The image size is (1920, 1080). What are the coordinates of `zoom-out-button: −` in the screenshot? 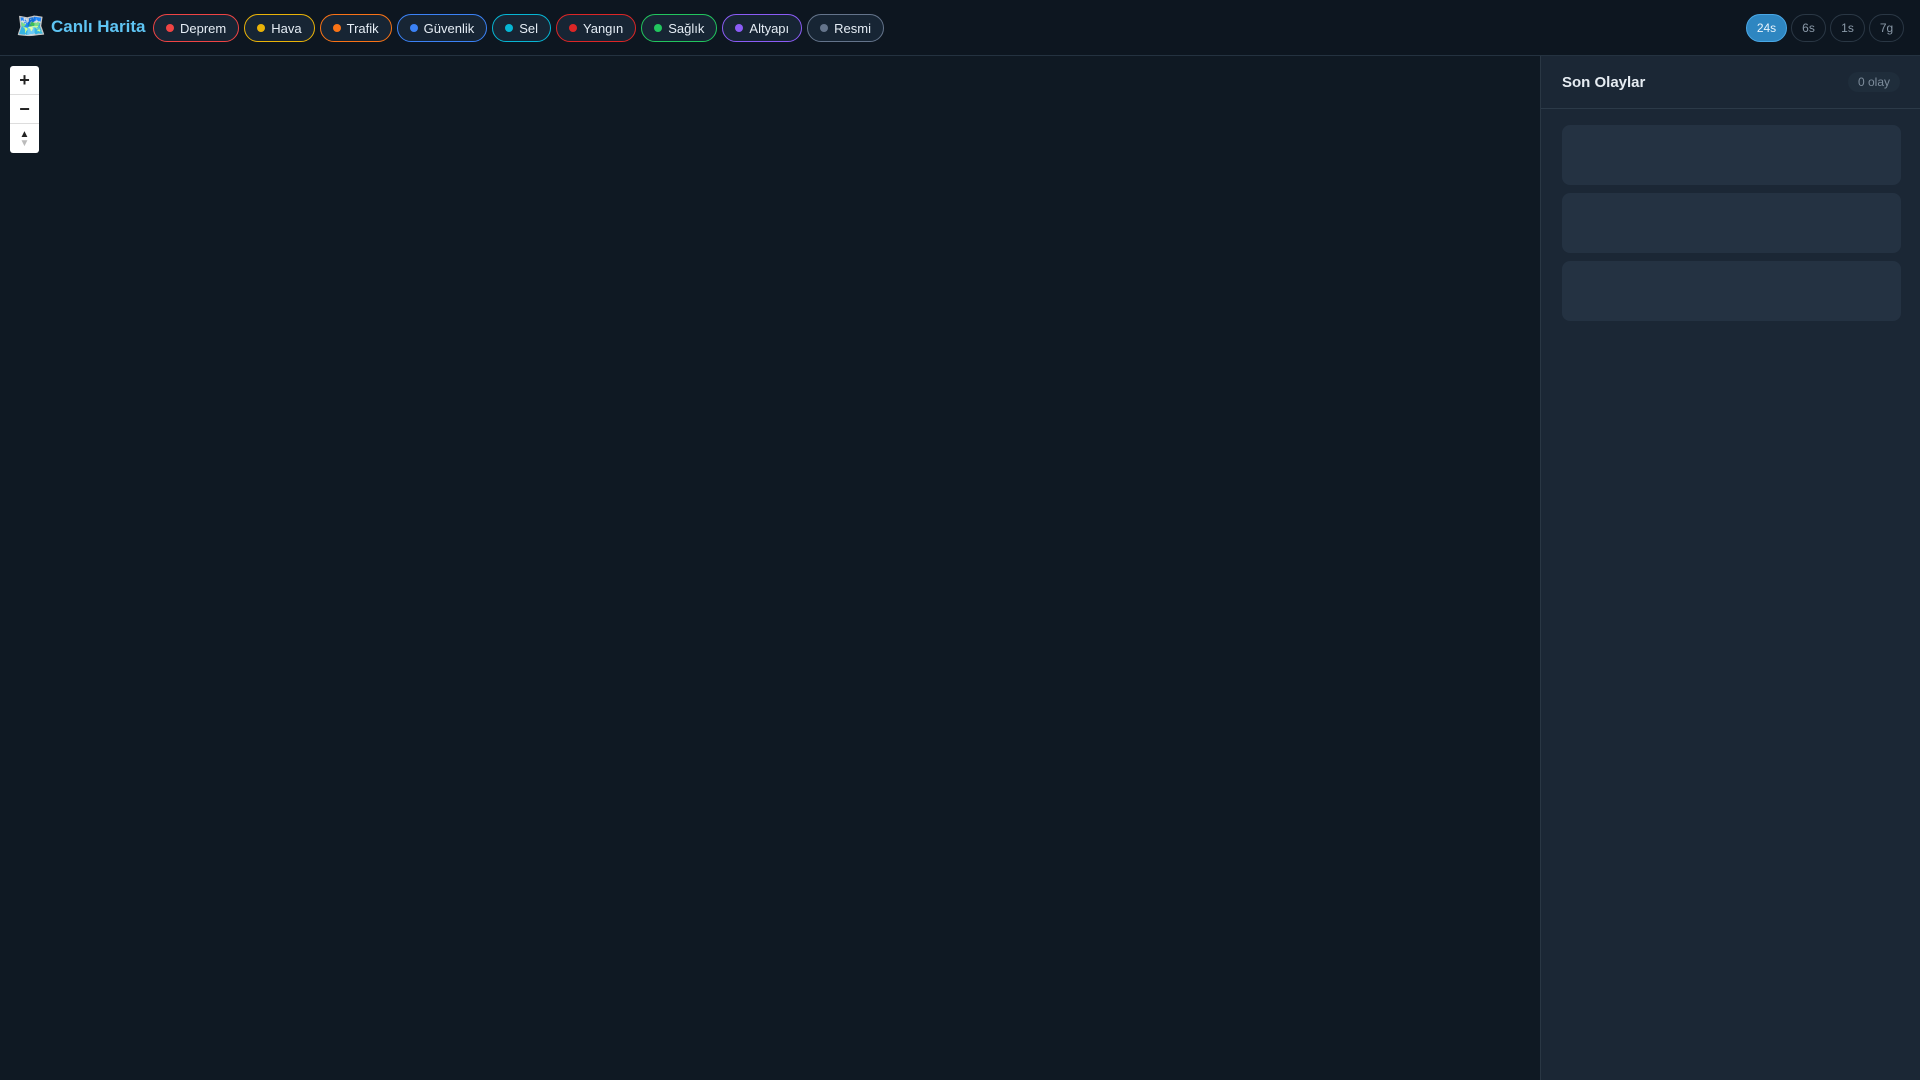 It's located at (24, 109).